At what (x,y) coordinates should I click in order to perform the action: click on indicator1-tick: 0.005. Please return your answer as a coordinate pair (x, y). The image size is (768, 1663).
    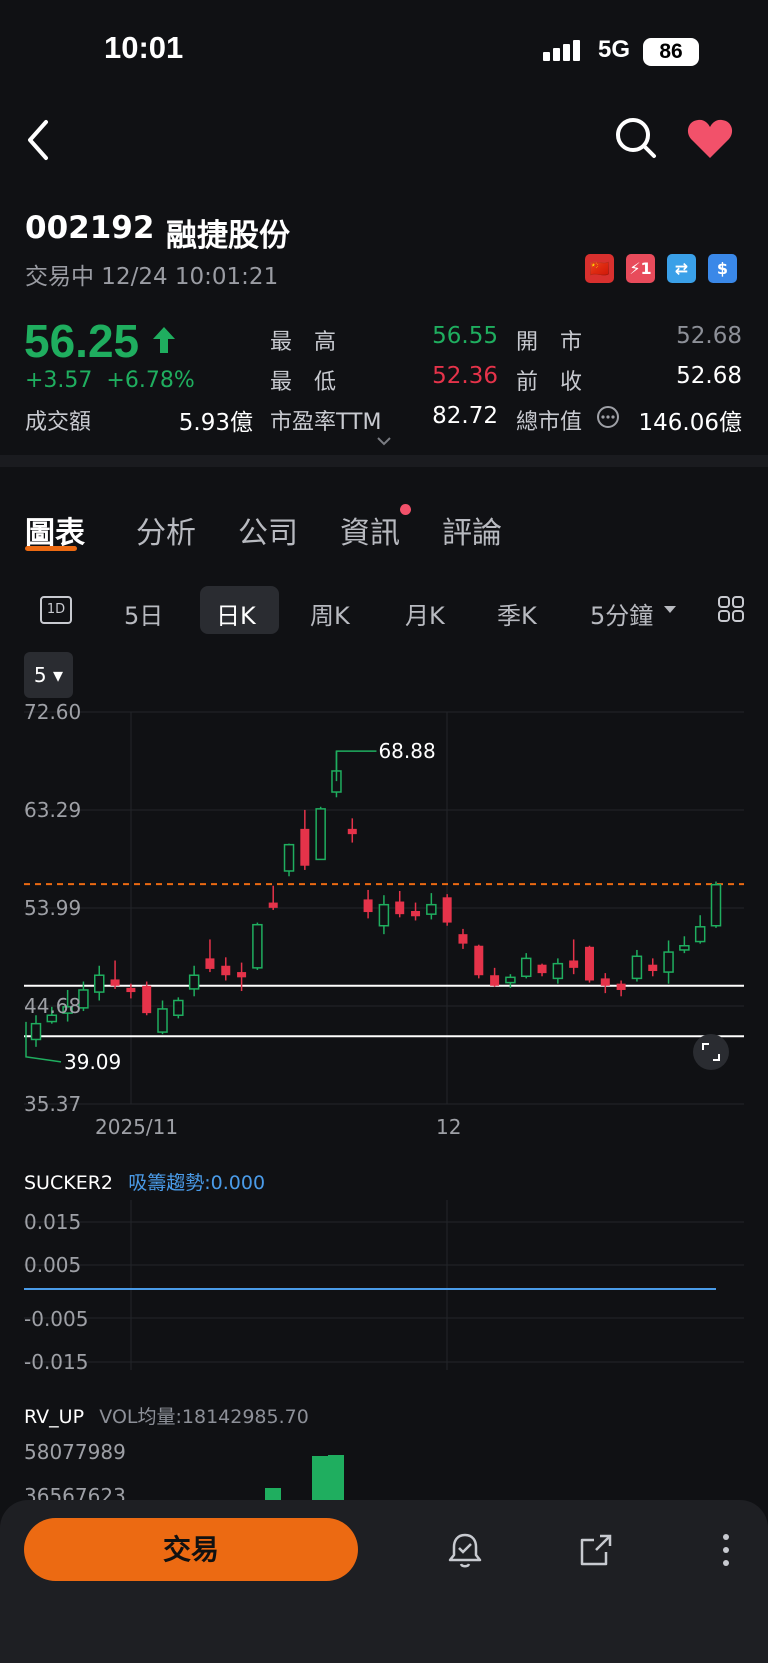
    Looking at the image, I should click on (53, 1265).